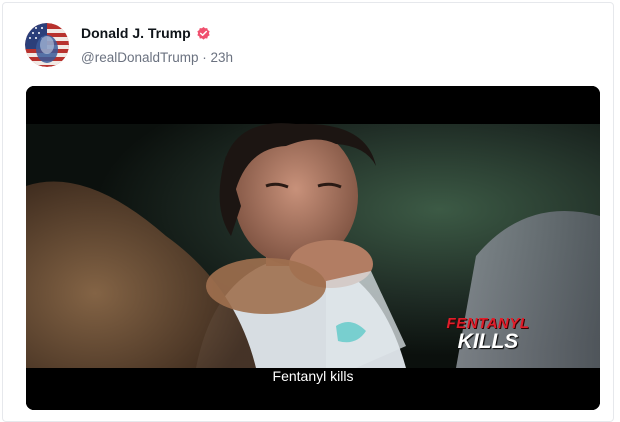  Describe the element at coordinates (313, 376) in the screenshot. I see `video-caption: Fentanyl kills` at that location.